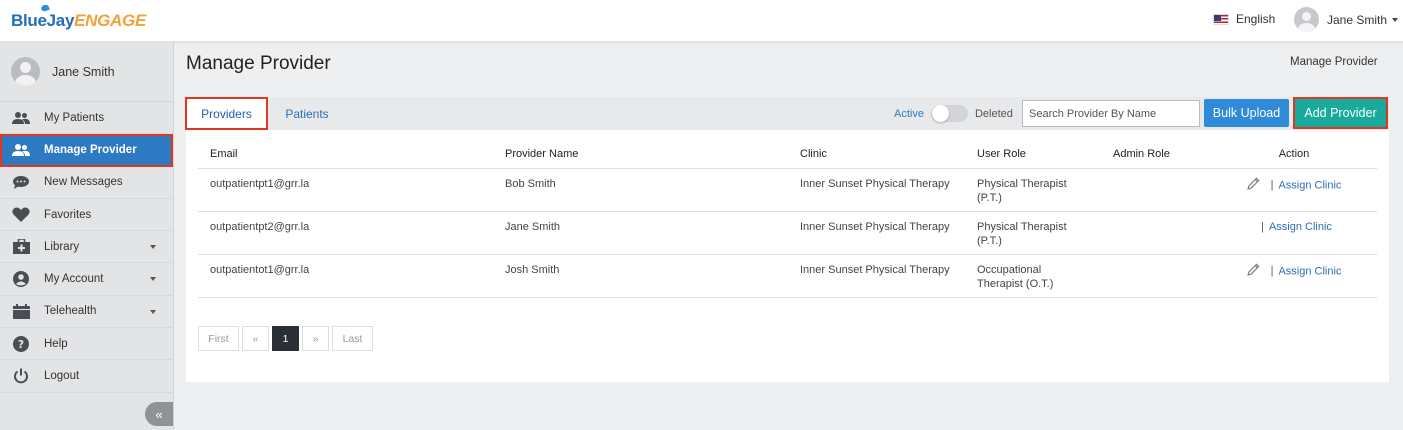  I want to click on sidebar-item-manage-provider: Manage Provider, so click(86, 150).